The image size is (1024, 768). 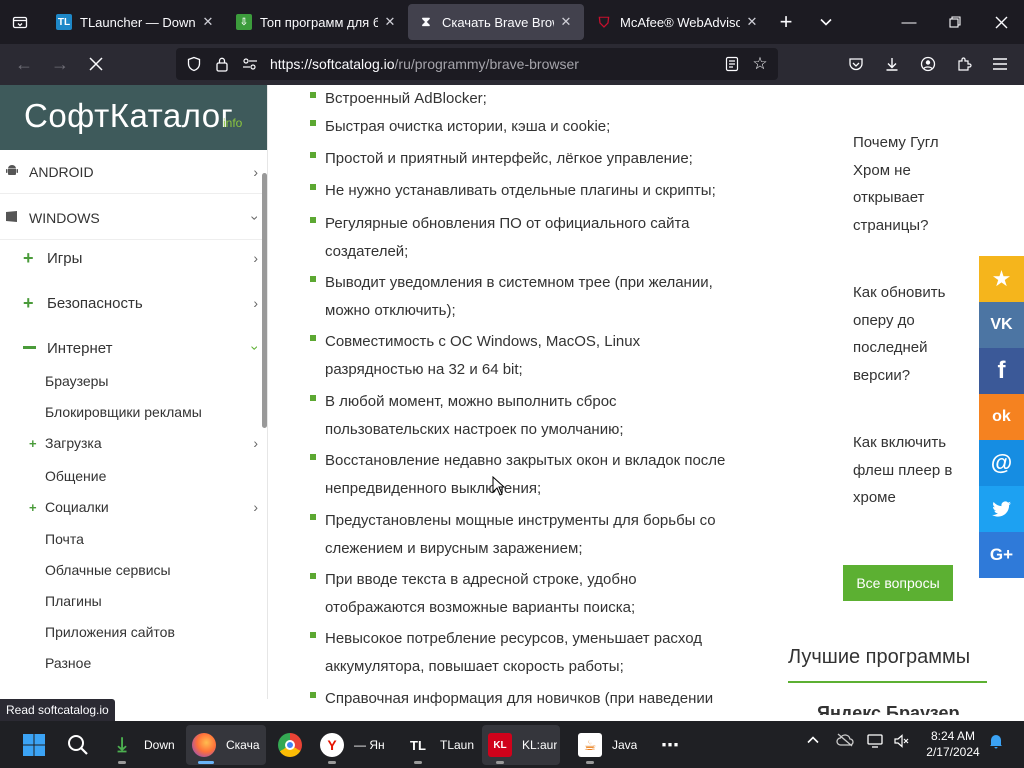 What do you see at coordinates (20, 22) in the screenshot?
I see `tab-list-icon` at bounding box center [20, 22].